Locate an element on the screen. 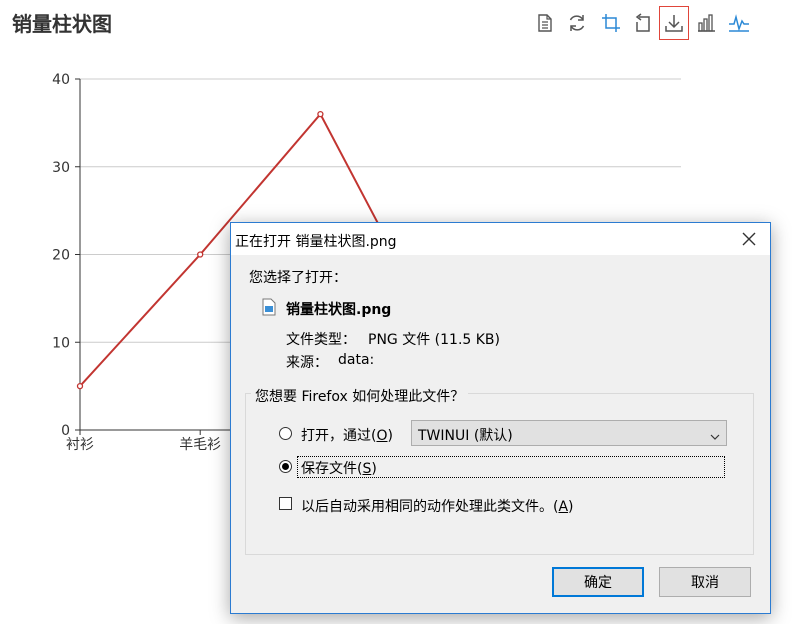  filetype-label: 文件类型： is located at coordinates (321, 340).